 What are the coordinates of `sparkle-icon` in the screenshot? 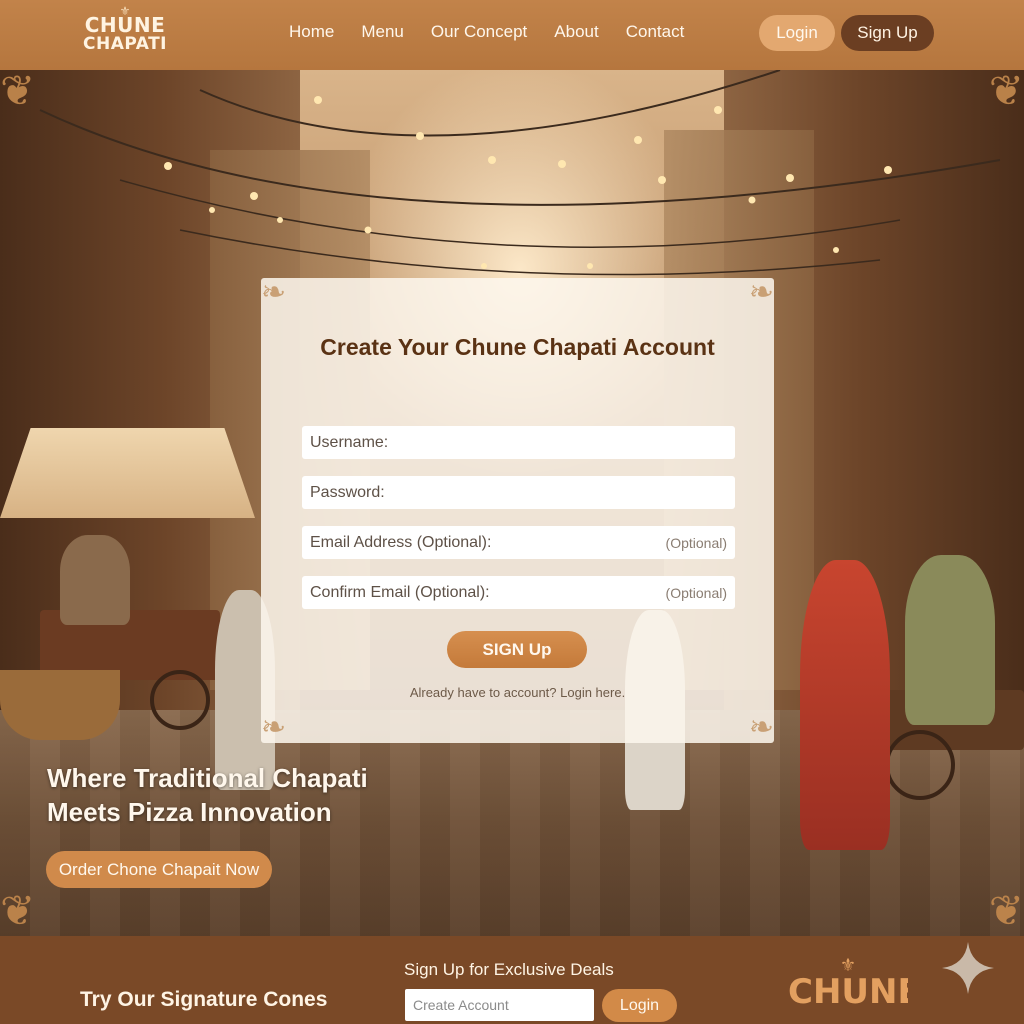 It's located at (968, 968).